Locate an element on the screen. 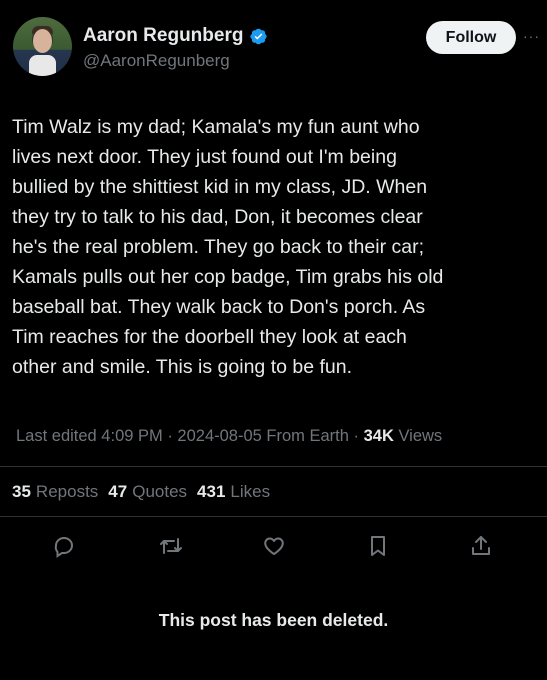  repost-icon is located at coordinates (171, 546).